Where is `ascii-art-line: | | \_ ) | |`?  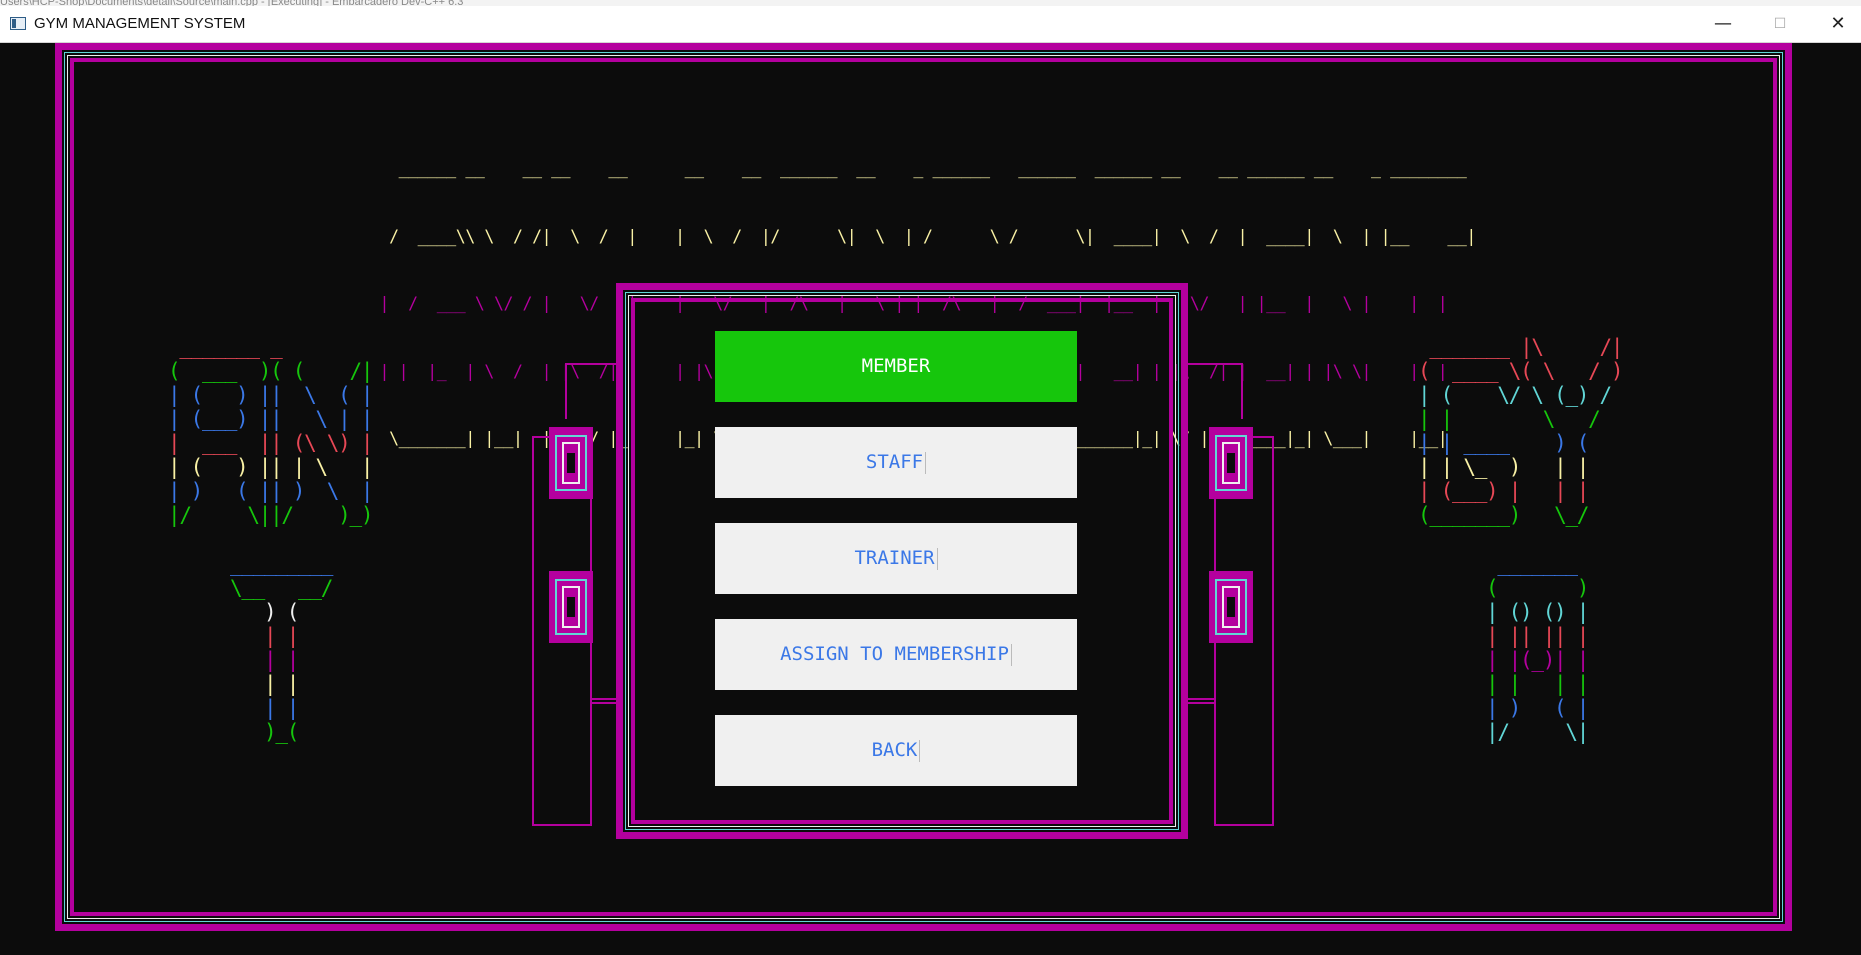
ascii-art-line: | | \_ ) | | is located at coordinates (1503, 467).